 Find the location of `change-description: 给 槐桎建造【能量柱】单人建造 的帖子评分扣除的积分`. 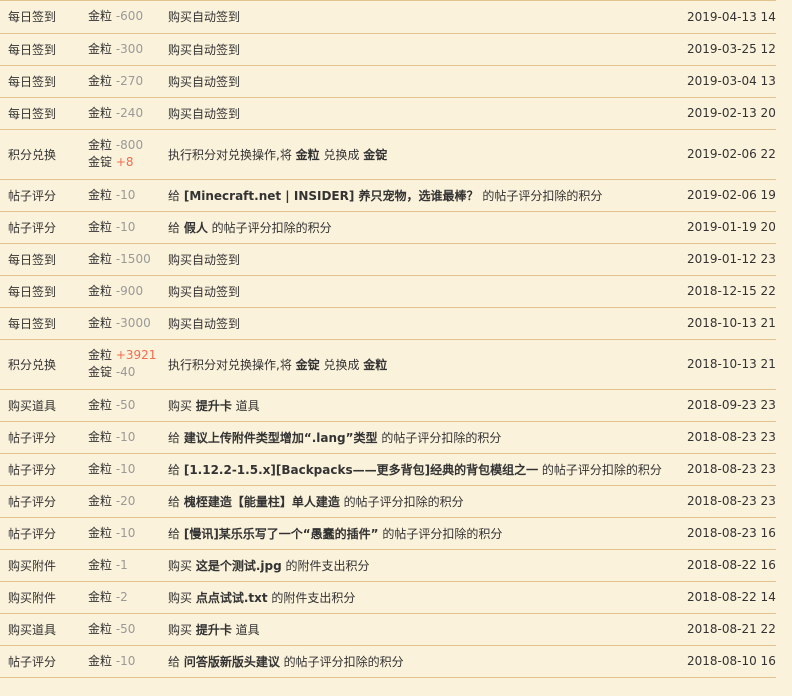

change-description: 给 槐桎建造【能量柱】单人建造 的帖子评分扣除的积分 is located at coordinates (419, 501).